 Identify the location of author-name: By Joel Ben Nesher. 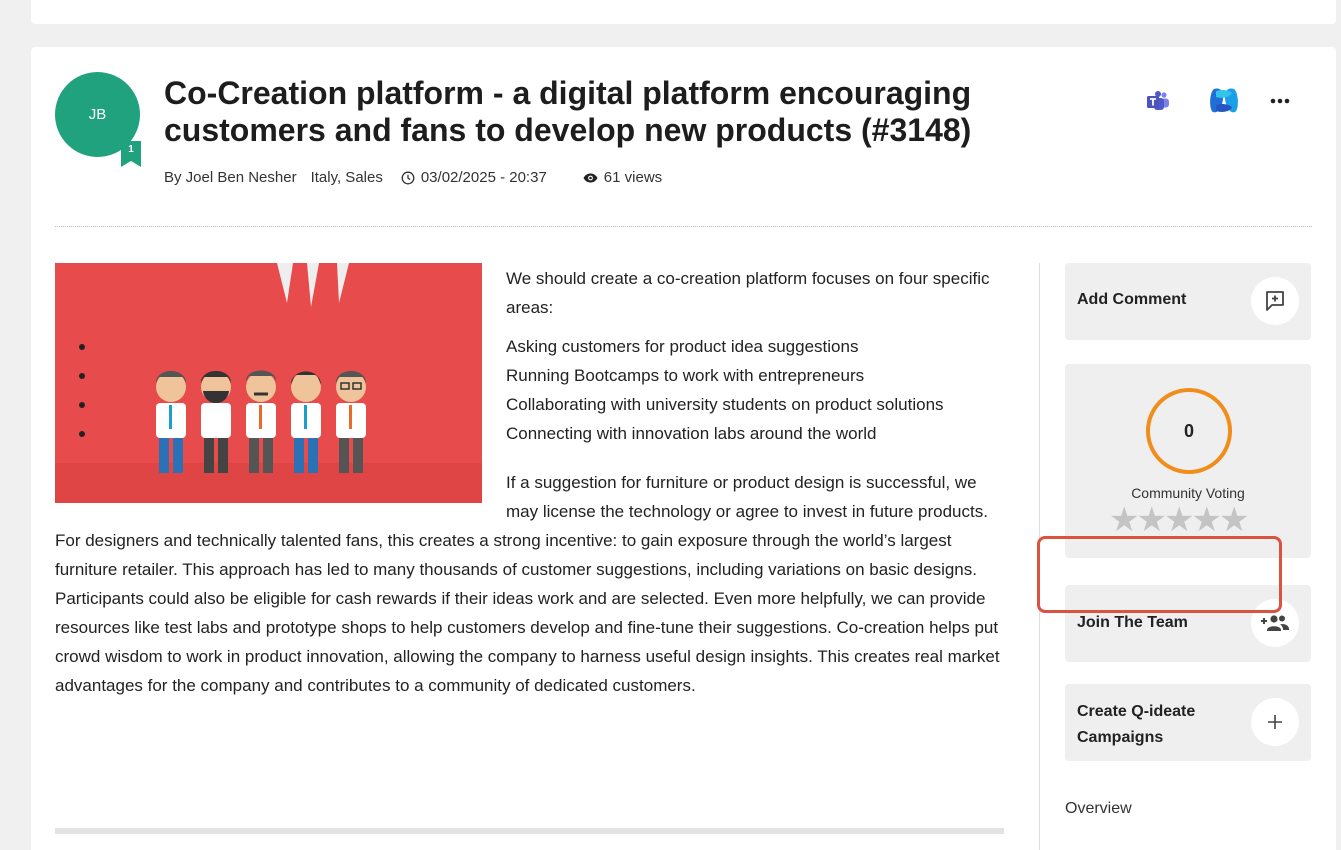
(230, 177).